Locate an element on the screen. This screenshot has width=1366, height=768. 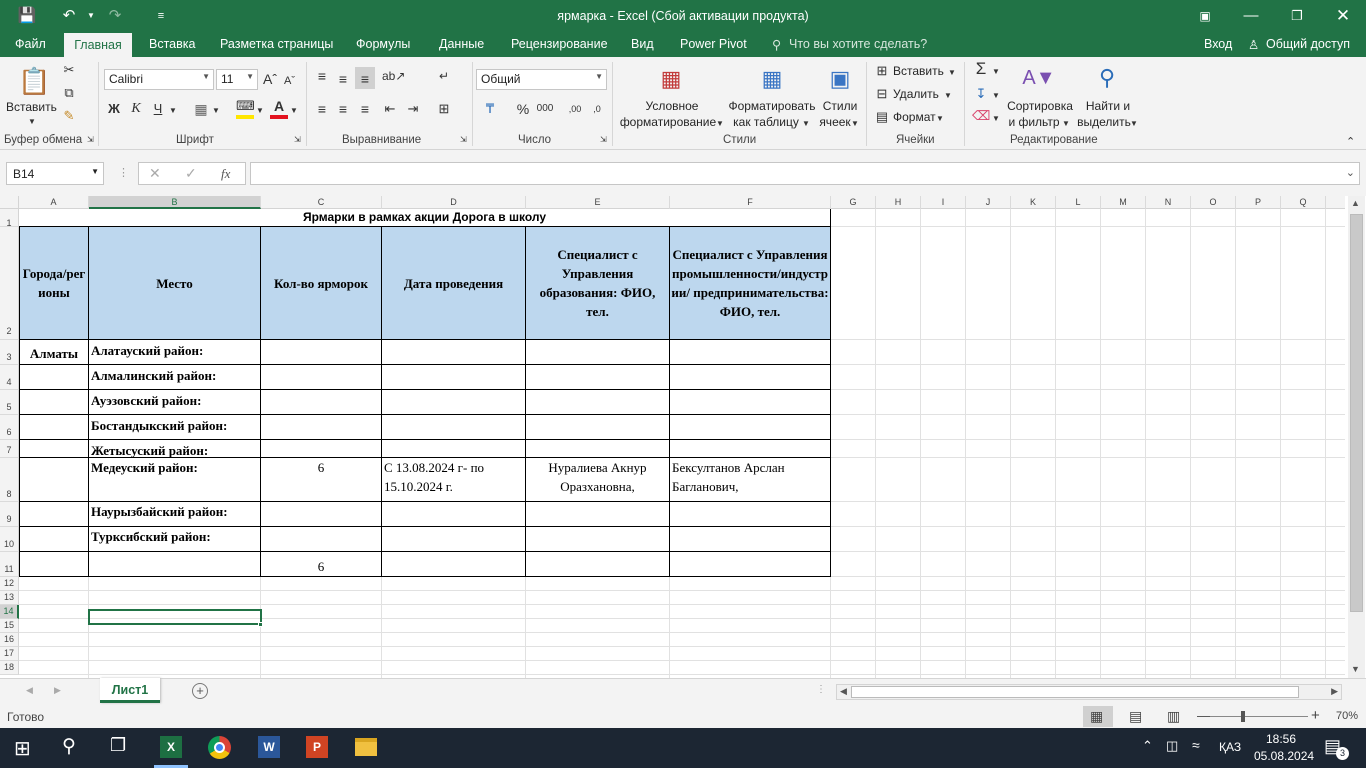
row-header-15: 15 is located at coordinates (9, 626).